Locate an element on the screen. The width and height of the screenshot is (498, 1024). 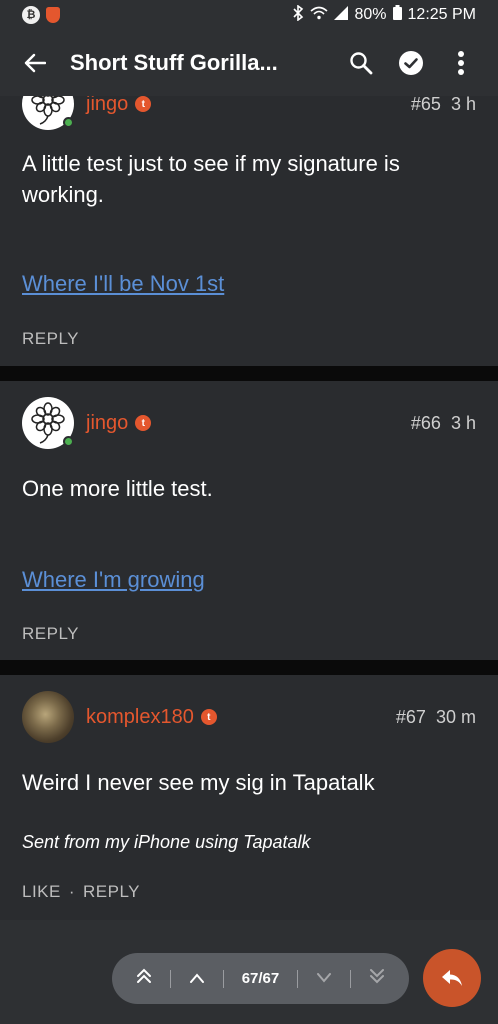
prev-page-icon is located at coordinates (196, 977).